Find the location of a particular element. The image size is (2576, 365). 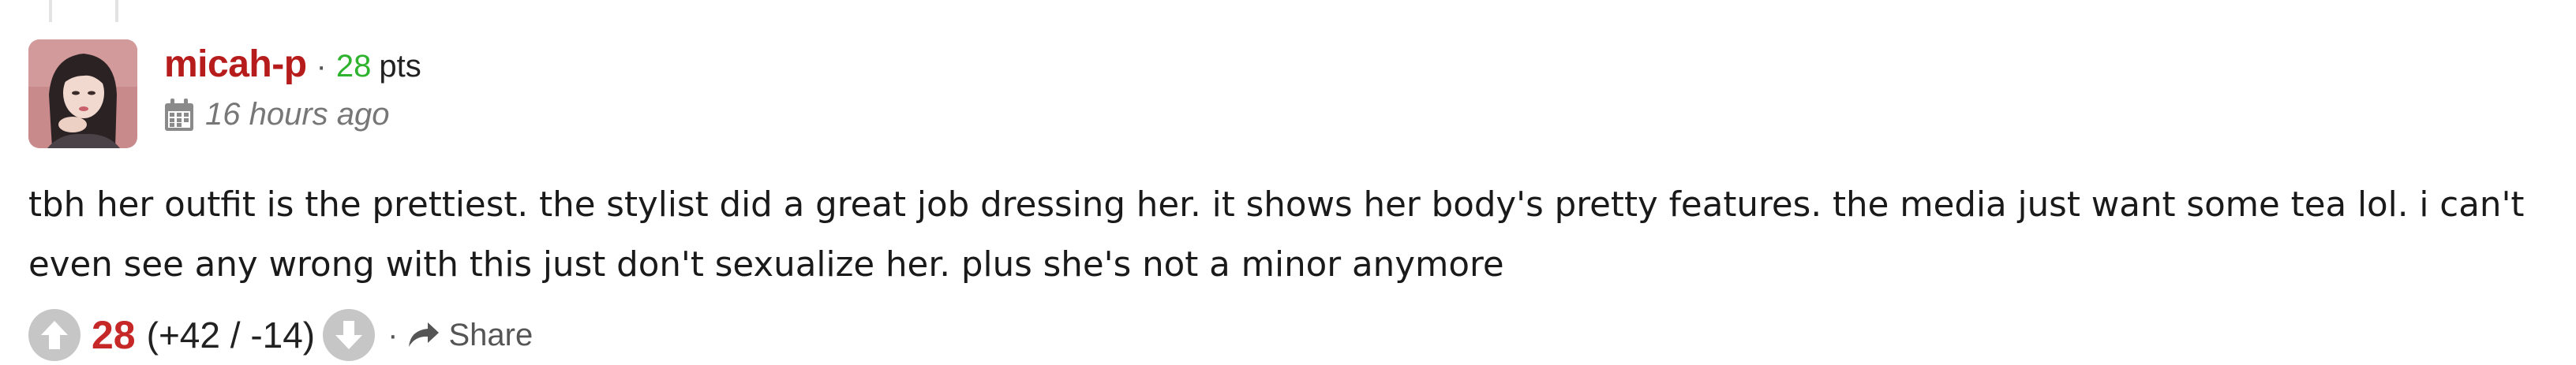

username-link: micah-p is located at coordinates (235, 64).